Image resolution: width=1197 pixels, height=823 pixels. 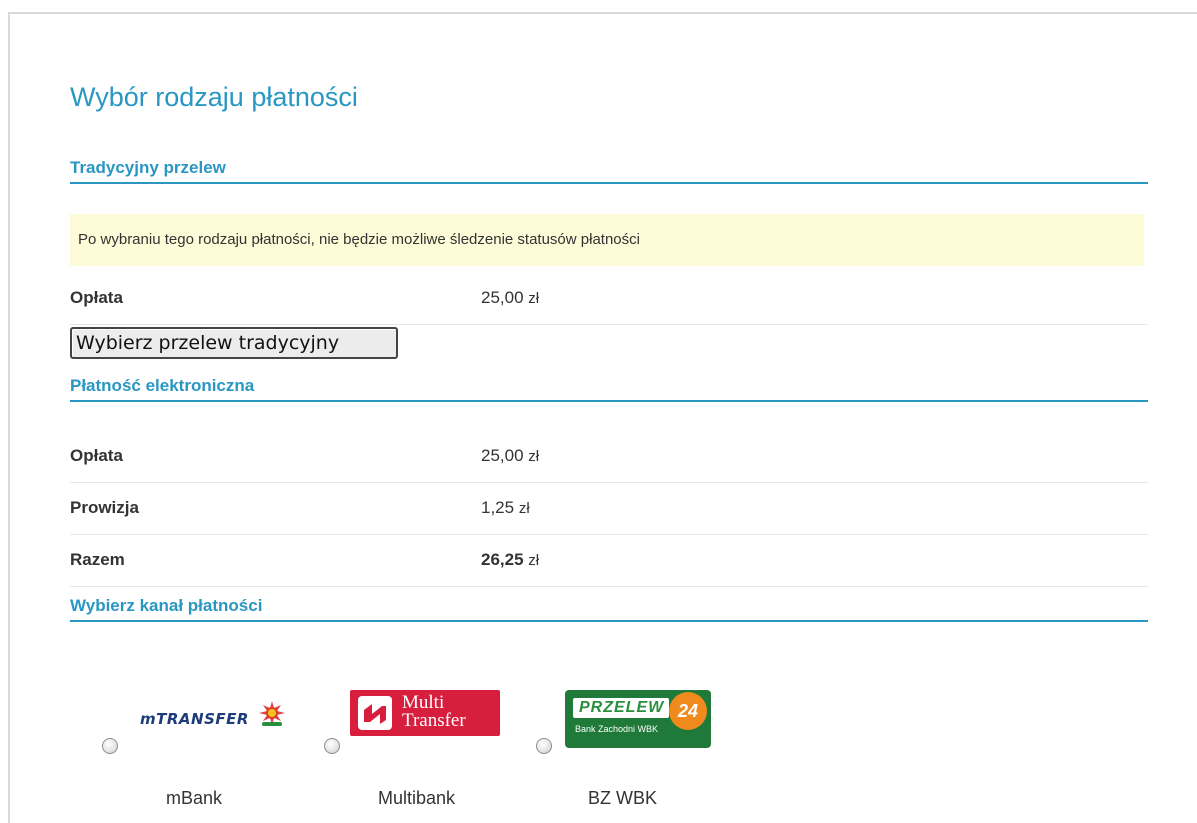 I want to click on przelew24-logo: PRZELEW 24 Bank Zachodni WBK, so click(x=638, y=719).